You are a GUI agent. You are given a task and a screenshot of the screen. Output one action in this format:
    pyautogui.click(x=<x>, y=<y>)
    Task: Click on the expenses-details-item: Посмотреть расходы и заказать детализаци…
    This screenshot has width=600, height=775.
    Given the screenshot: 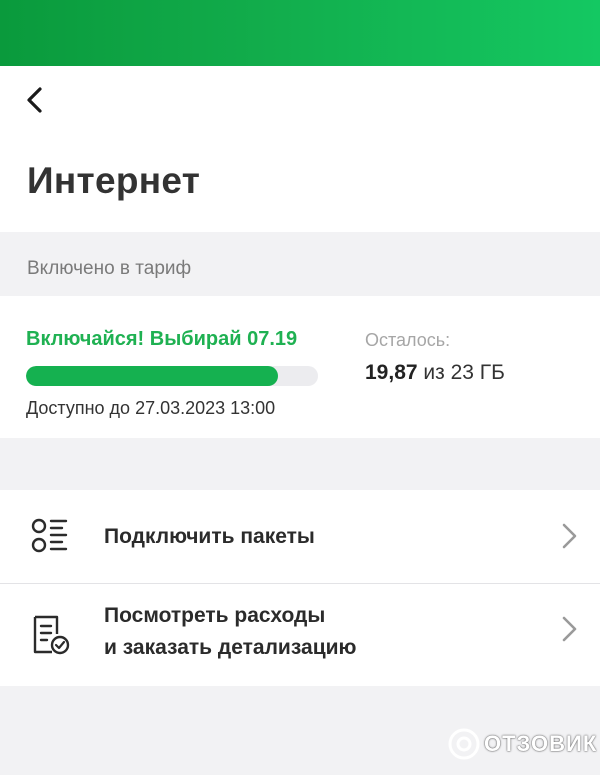 What is the action you would take?
    pyautogui.click(x=300, y=635)
    